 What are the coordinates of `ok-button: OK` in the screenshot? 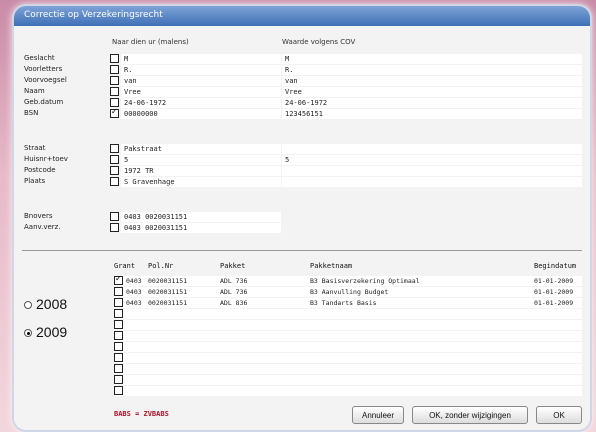 It's located at (559, 415).